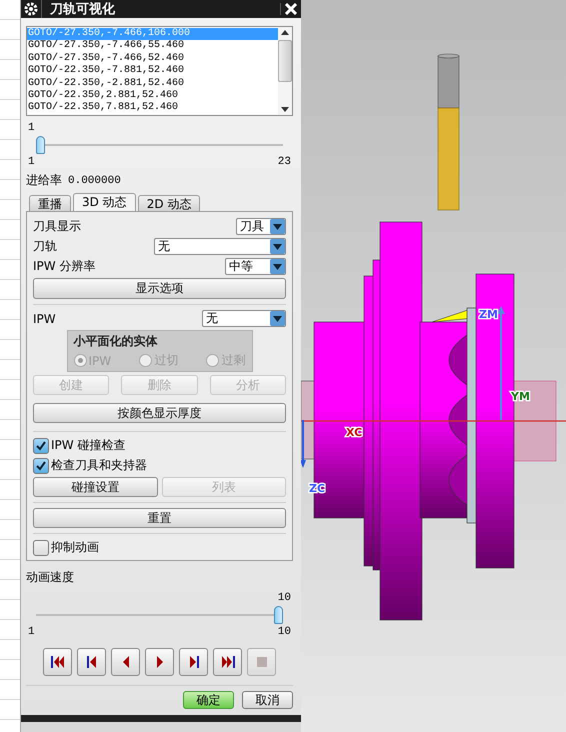 The width and height of the screenshot is (566, 732). I want to click on collision-button: 碰撞设置, so click(95, 487).